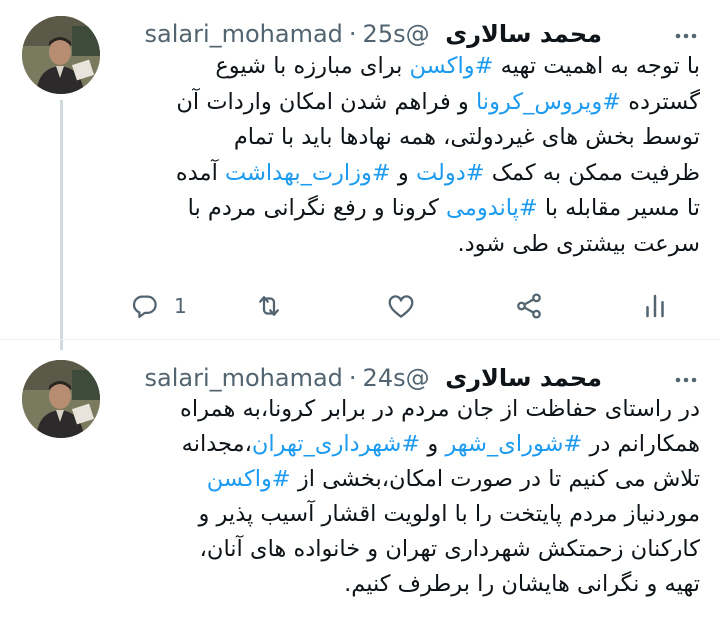 The image size is (720, 627). I want to click on share-icon, so click(529, 306).